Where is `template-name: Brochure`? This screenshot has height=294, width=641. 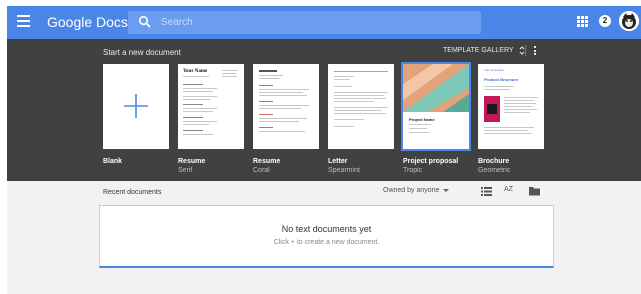 template-name: Brochure is located at coordinates (494, 161).